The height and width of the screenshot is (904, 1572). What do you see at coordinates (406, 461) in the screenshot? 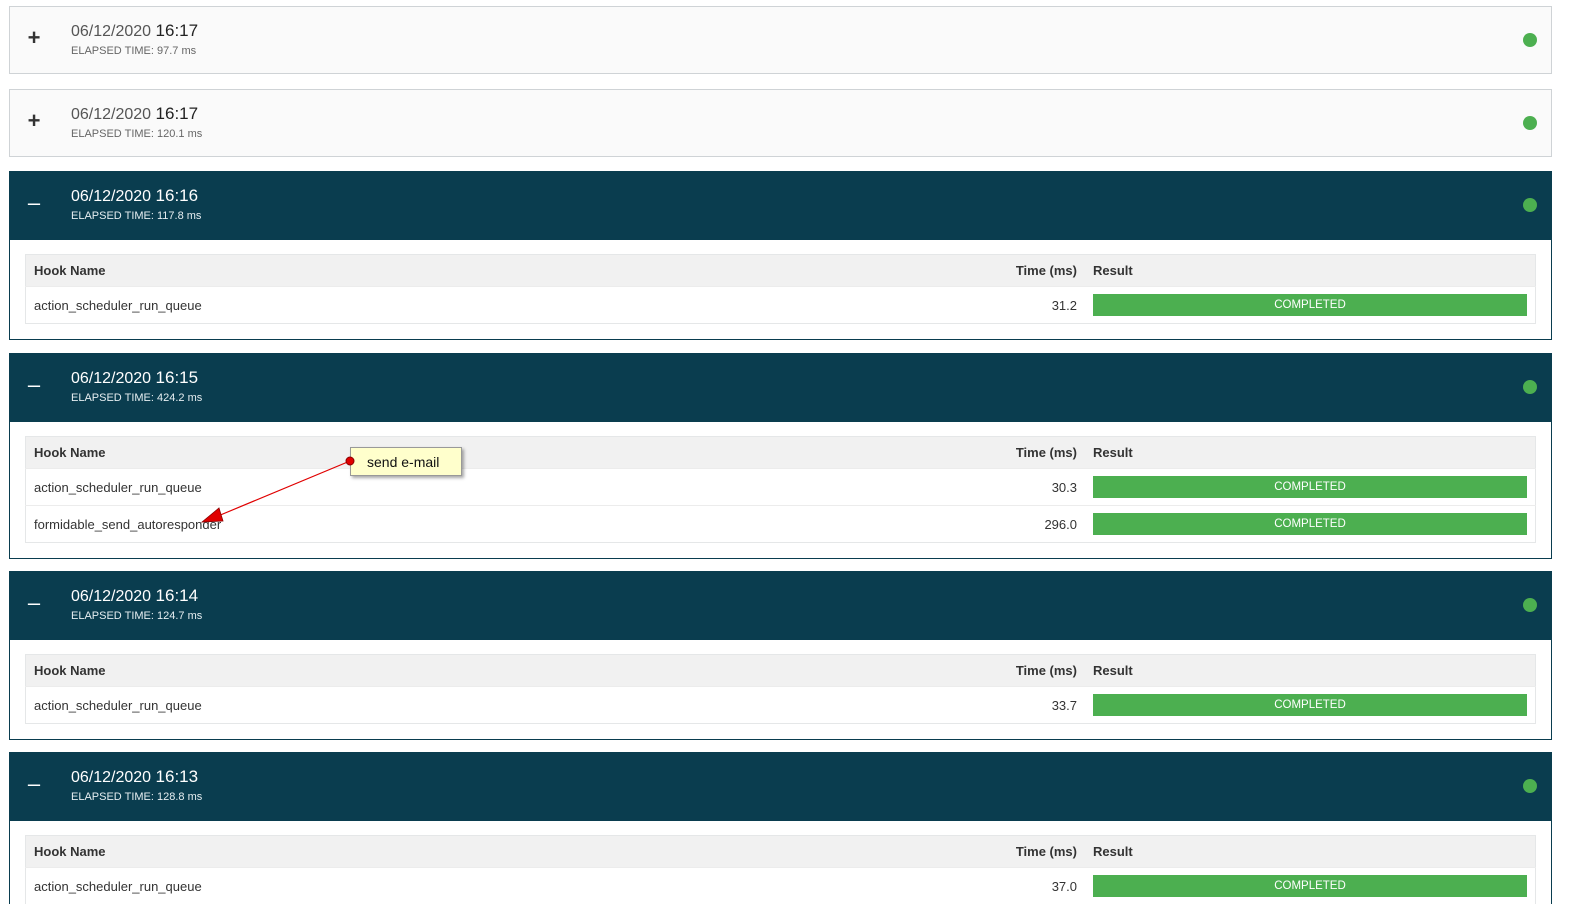
I see `annotation-note: send e-mail` at bounding box center [406, 461].